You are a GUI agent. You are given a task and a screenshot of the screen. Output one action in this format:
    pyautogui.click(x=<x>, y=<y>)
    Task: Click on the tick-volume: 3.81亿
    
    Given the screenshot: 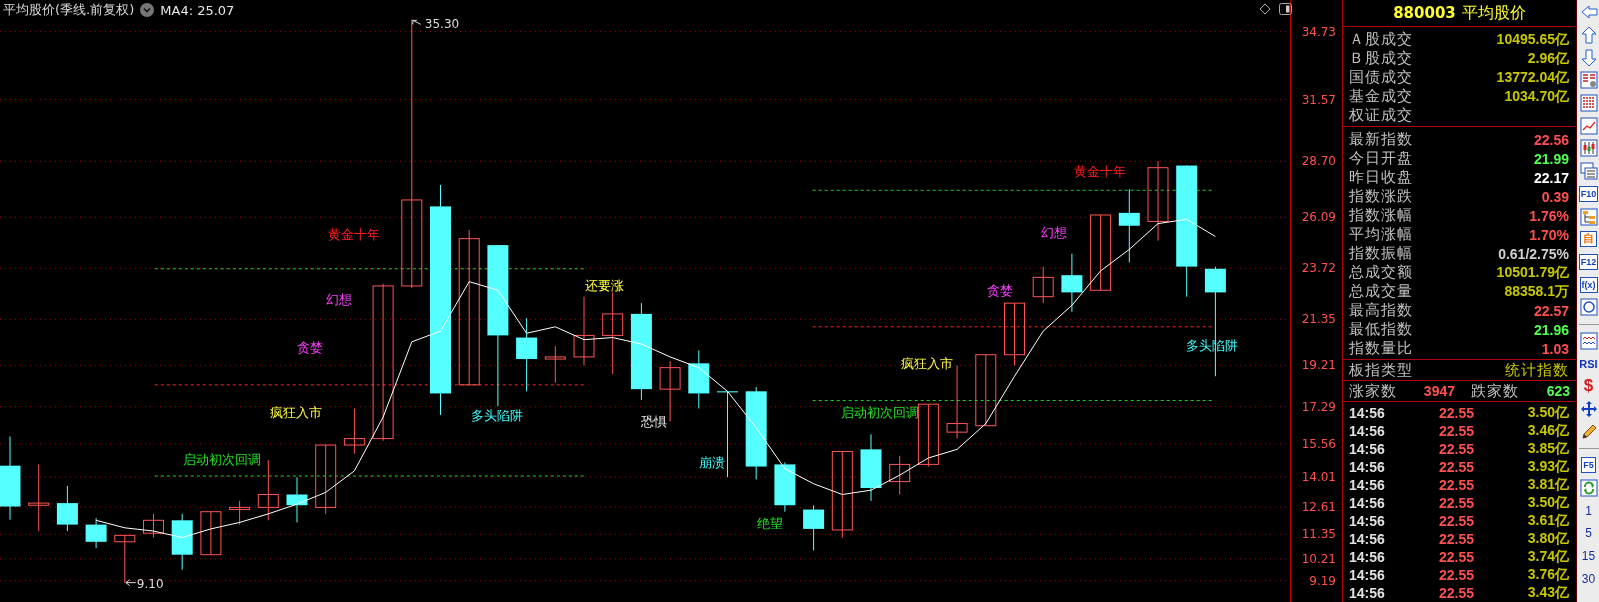 What is the action you would take?
    pyautogui.click(x=1547, y=485)
    